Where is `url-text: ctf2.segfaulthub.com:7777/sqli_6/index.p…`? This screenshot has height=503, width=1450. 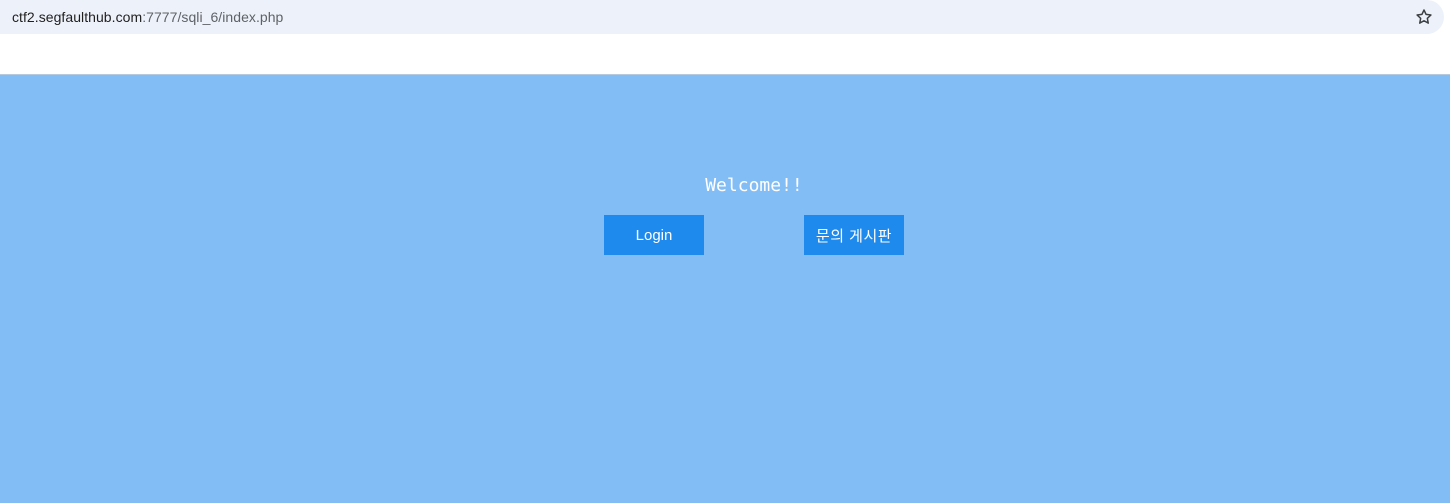
url-text: ctf2.segfaulthub.com:7777/sqli_6/index.p… is located at coordinates (147, 17).